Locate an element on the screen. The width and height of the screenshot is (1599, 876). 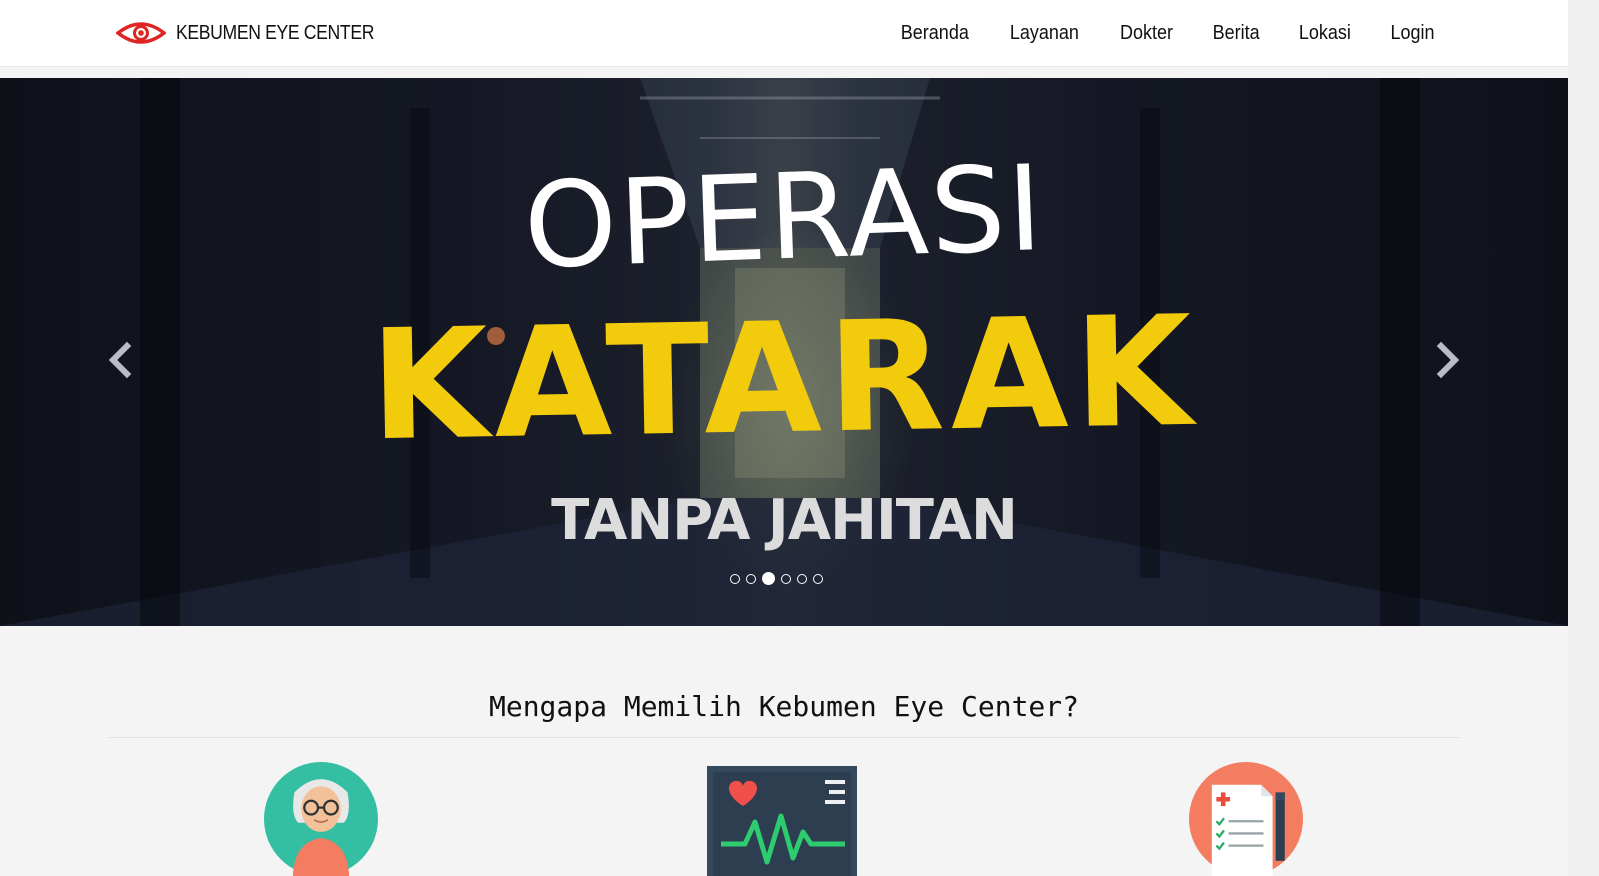
hero-title-line3: TANPA JAHITAN is located at coordinates (784, 520).